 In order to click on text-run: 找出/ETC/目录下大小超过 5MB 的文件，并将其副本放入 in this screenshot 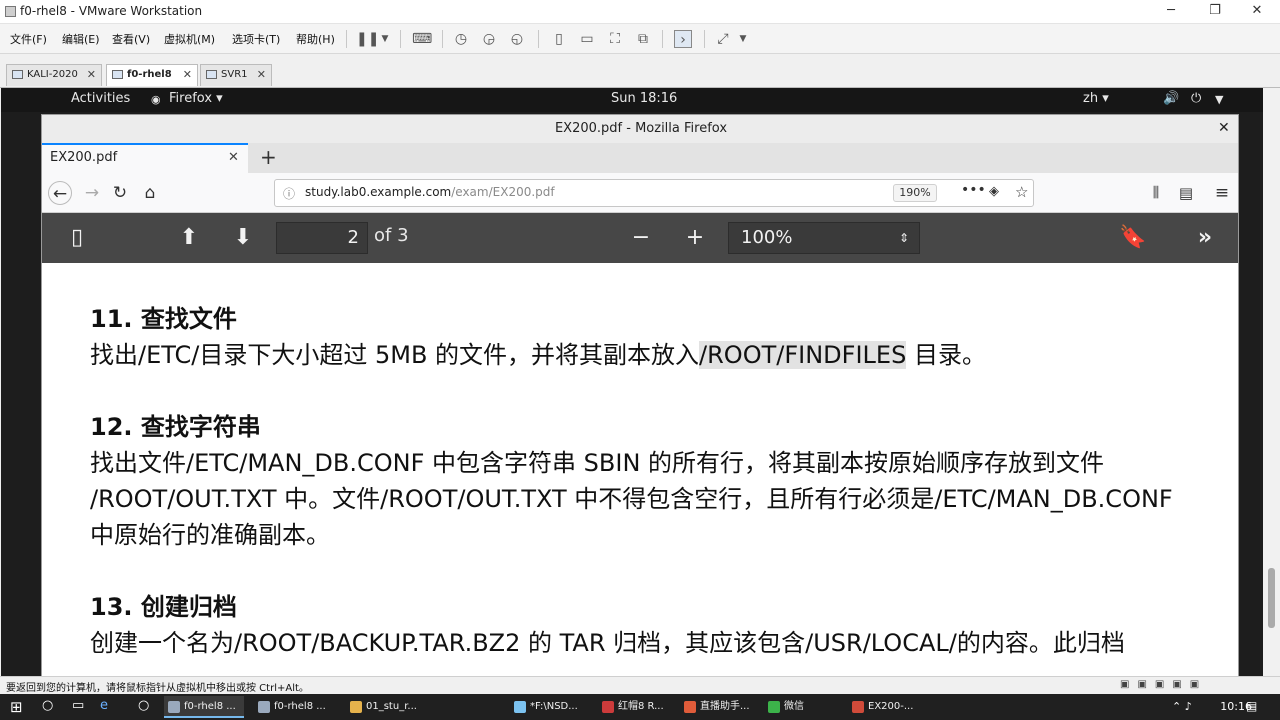, I will do `click(395, 355)`.